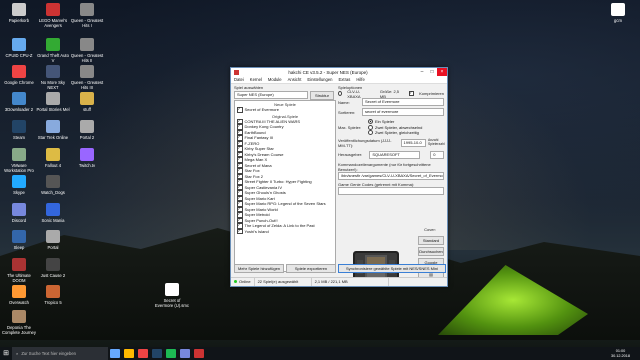 This screenshot has height=360, width=640. Describe the element at coordinates (432, 72) in the screenshot. I see `maximize-icon: □` at that location.